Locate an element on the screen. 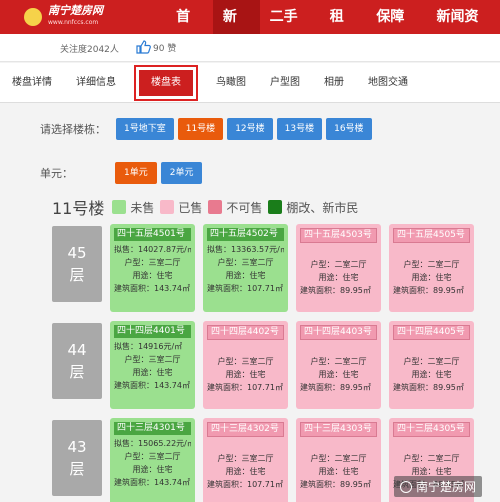 This screenshot has height=502, width=500. like-count: 90 赞 is located at coordinates (165, 48).